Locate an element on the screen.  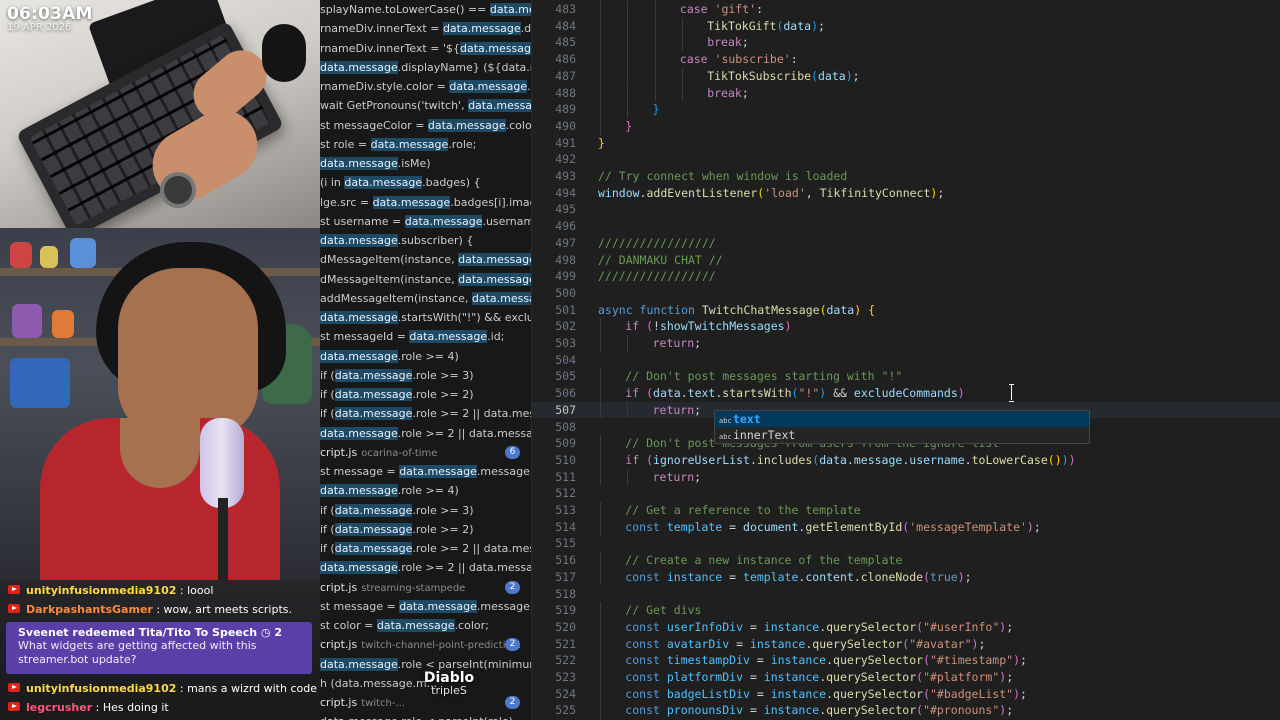
search-match-row: (i in data.message.badges) { is located at coordinates (425, 182).